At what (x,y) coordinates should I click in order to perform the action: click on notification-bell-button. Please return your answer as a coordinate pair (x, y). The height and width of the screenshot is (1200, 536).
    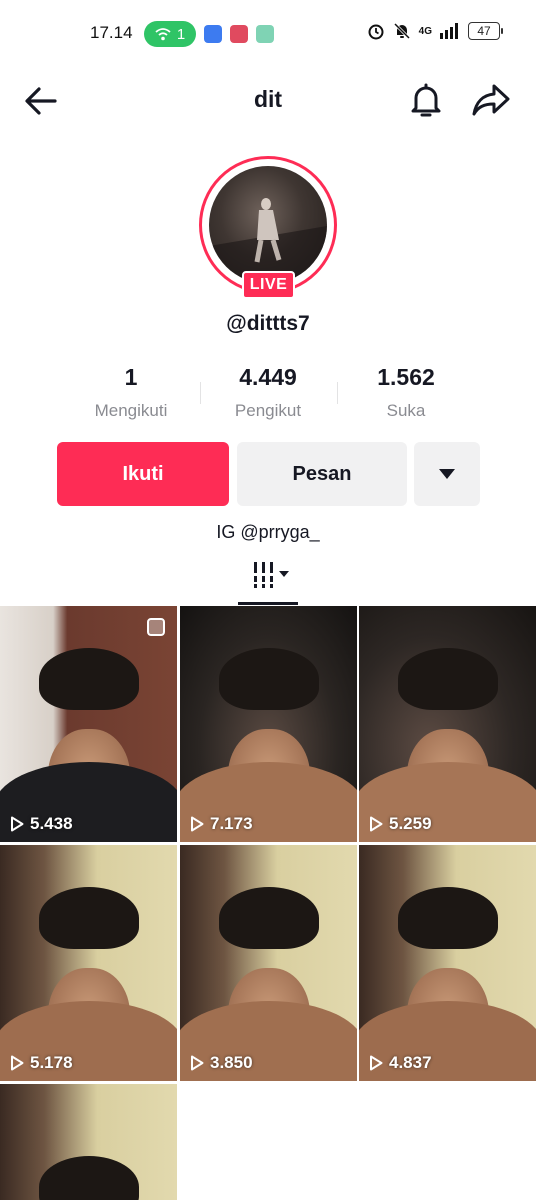
    Looking at the image, I should click on (426, 100).